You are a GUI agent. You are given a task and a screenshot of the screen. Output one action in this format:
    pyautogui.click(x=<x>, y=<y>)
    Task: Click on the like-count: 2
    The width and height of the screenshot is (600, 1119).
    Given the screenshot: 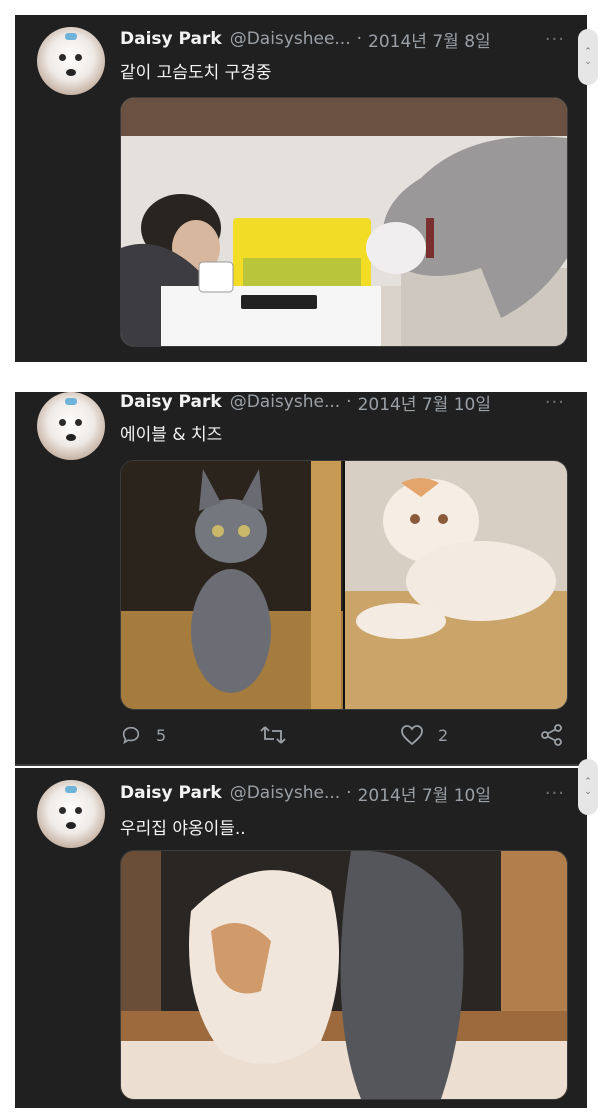 What is the action you would take?
    pyautogui.click(x=443, y=735)
    